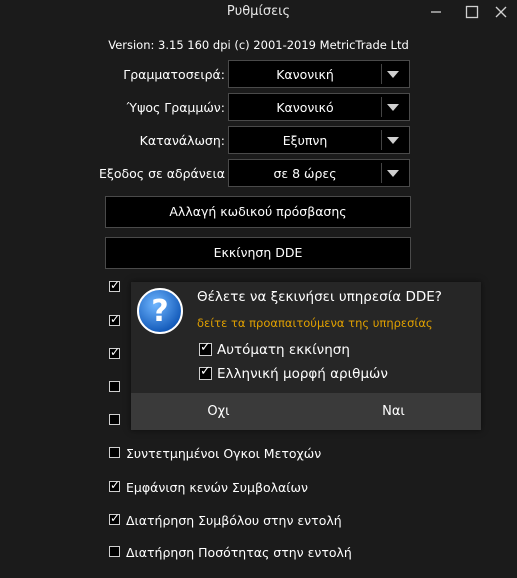 Image resolution: width=517 pixels, height=578 pixels. I want to click on dialog-question: Θέλετε να ξεκινήσει υπηρεσία DDE?, so click(319, 297).